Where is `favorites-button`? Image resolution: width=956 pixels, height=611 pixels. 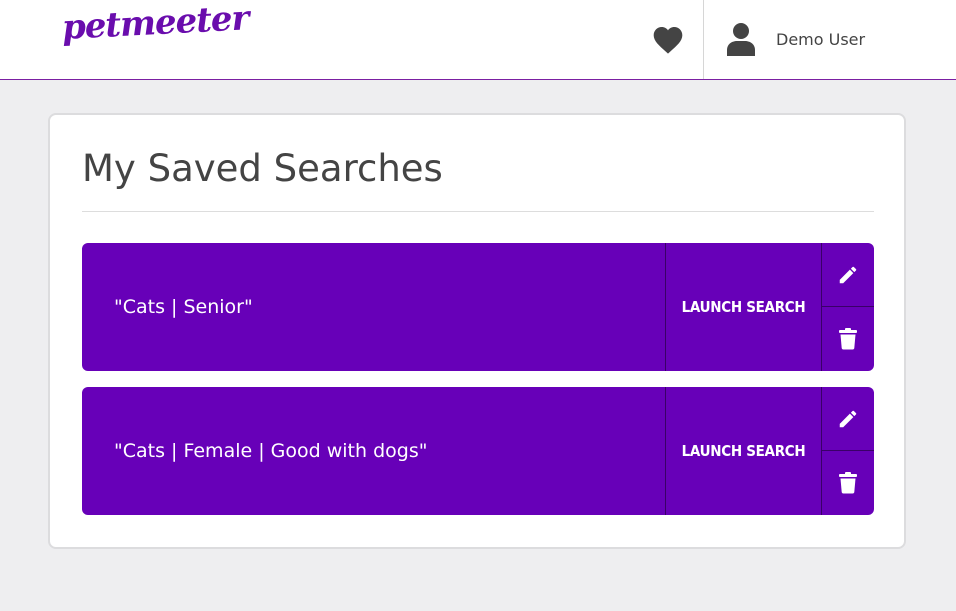
favorites-button is located at coordinates (668, 40).